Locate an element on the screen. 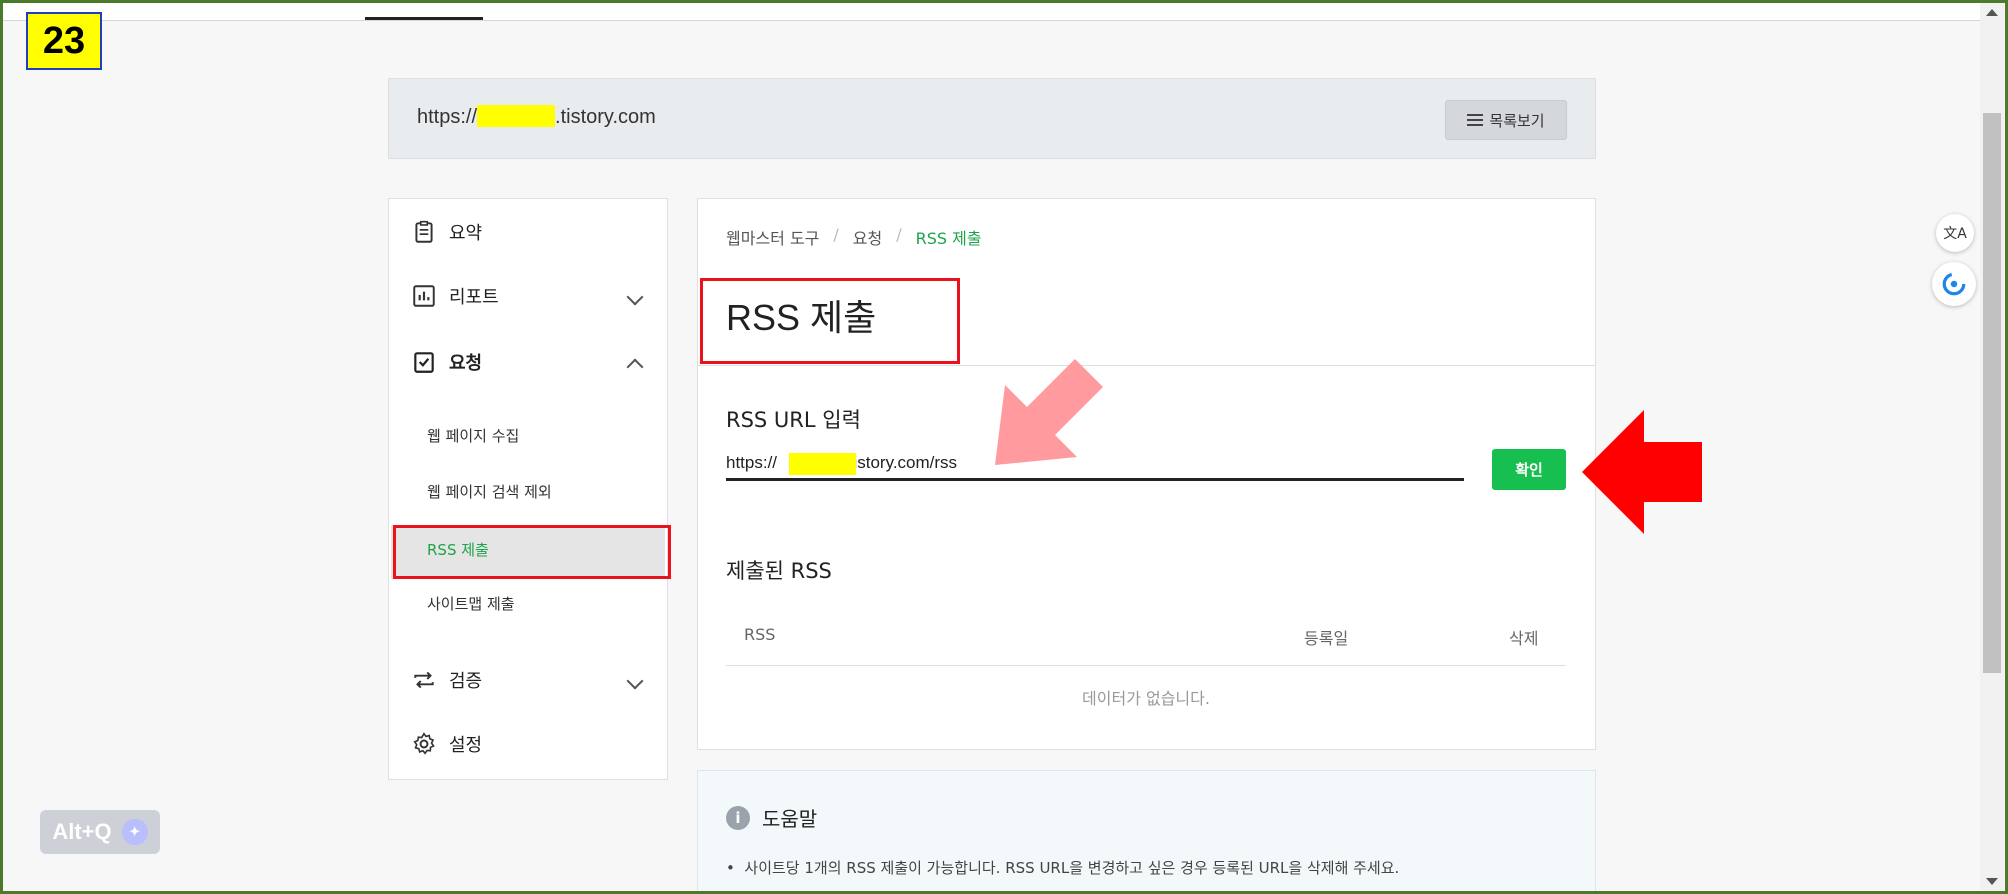 The height and width of the screenshot is (894, 2008). clipboard-icon is located at coordinates (424, 231).